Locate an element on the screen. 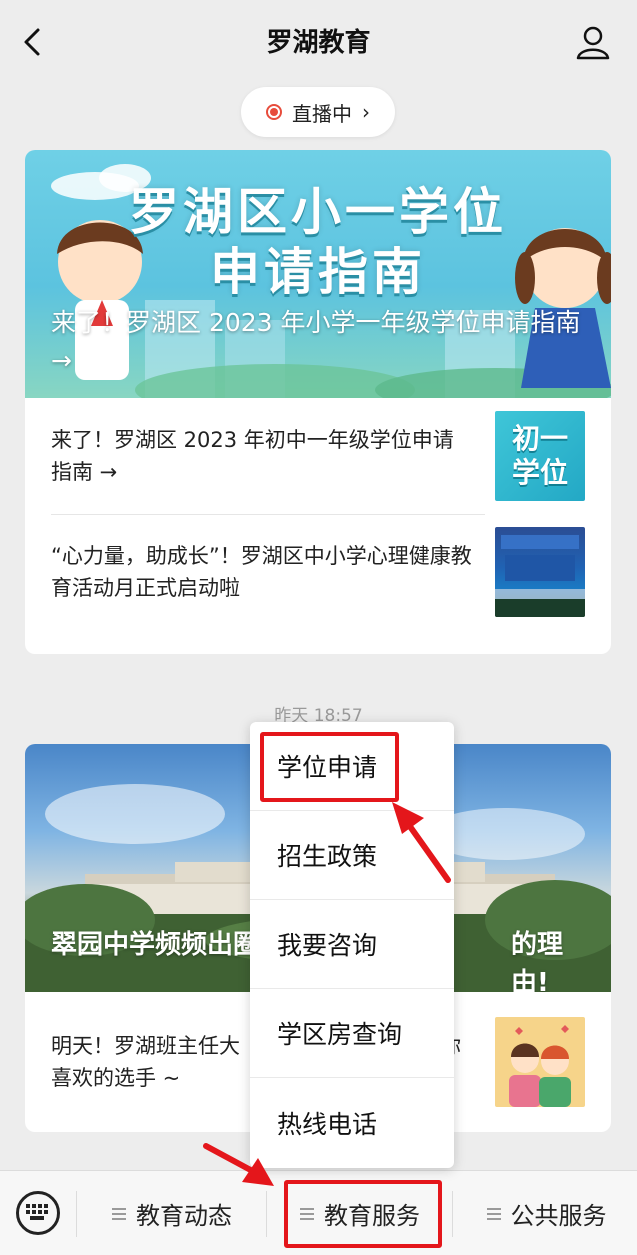 The width and height of the screenshot is (637, 1255). stage-event-image is located at coordinates (540, 576).